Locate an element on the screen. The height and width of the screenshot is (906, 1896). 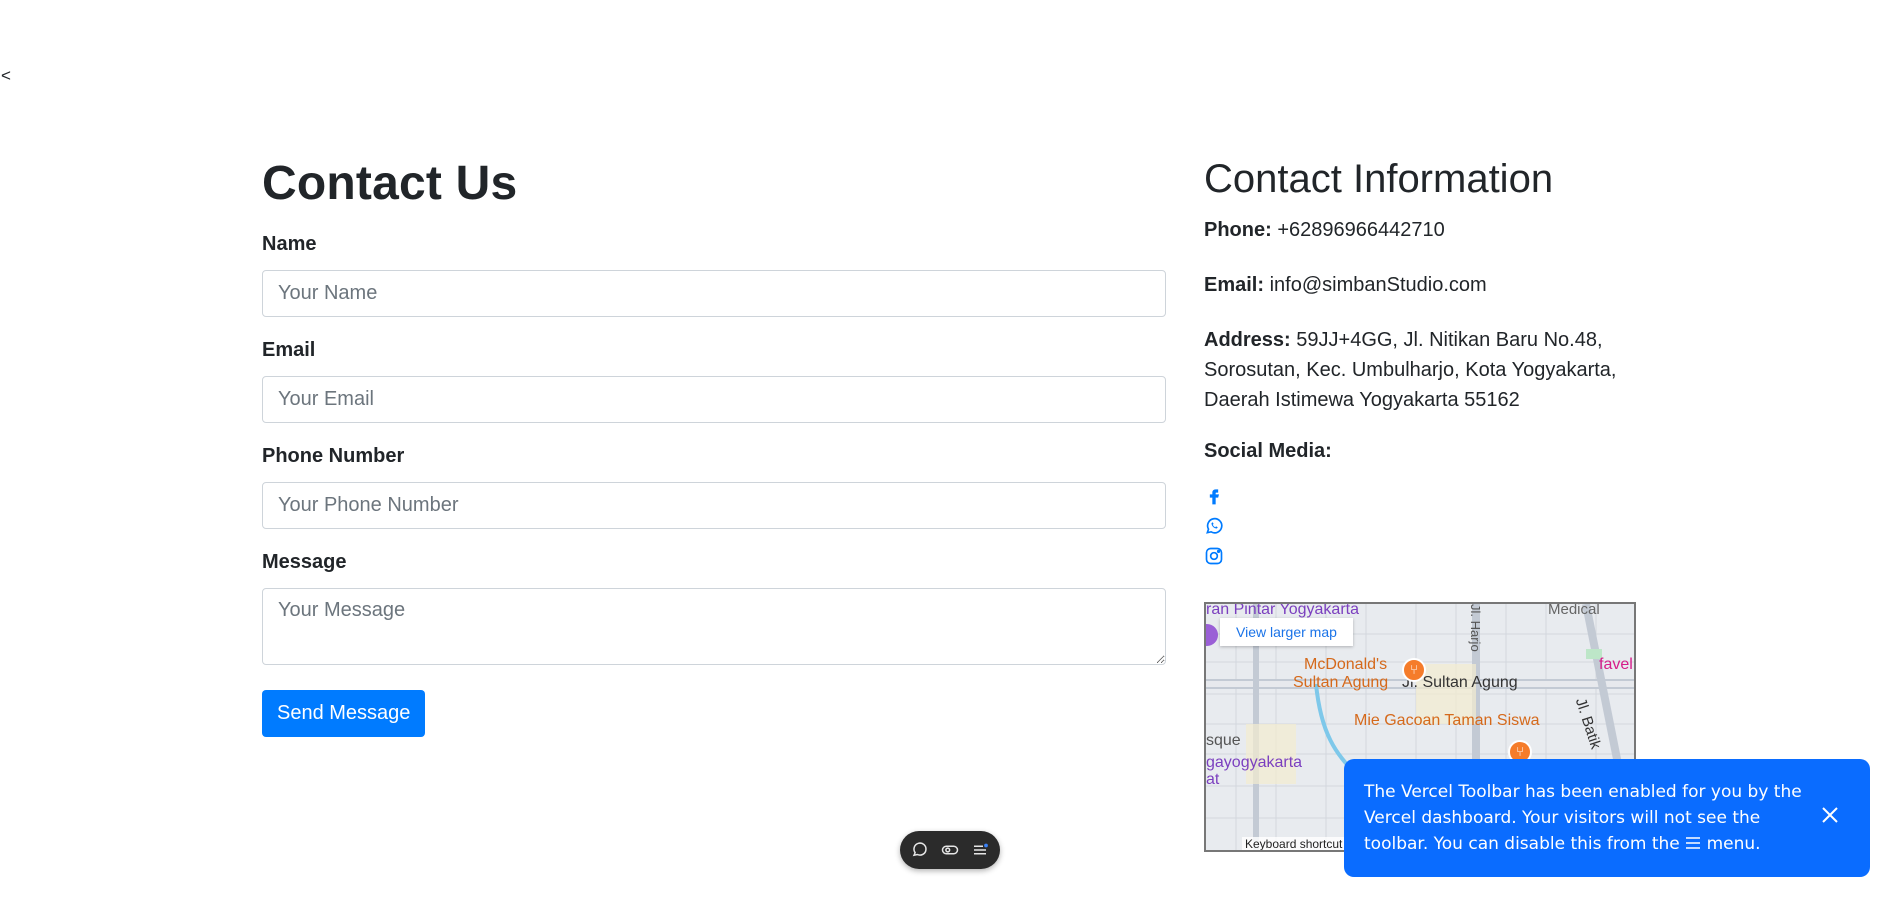
address-info-label: Address: is located at coordinates (1247, 340).